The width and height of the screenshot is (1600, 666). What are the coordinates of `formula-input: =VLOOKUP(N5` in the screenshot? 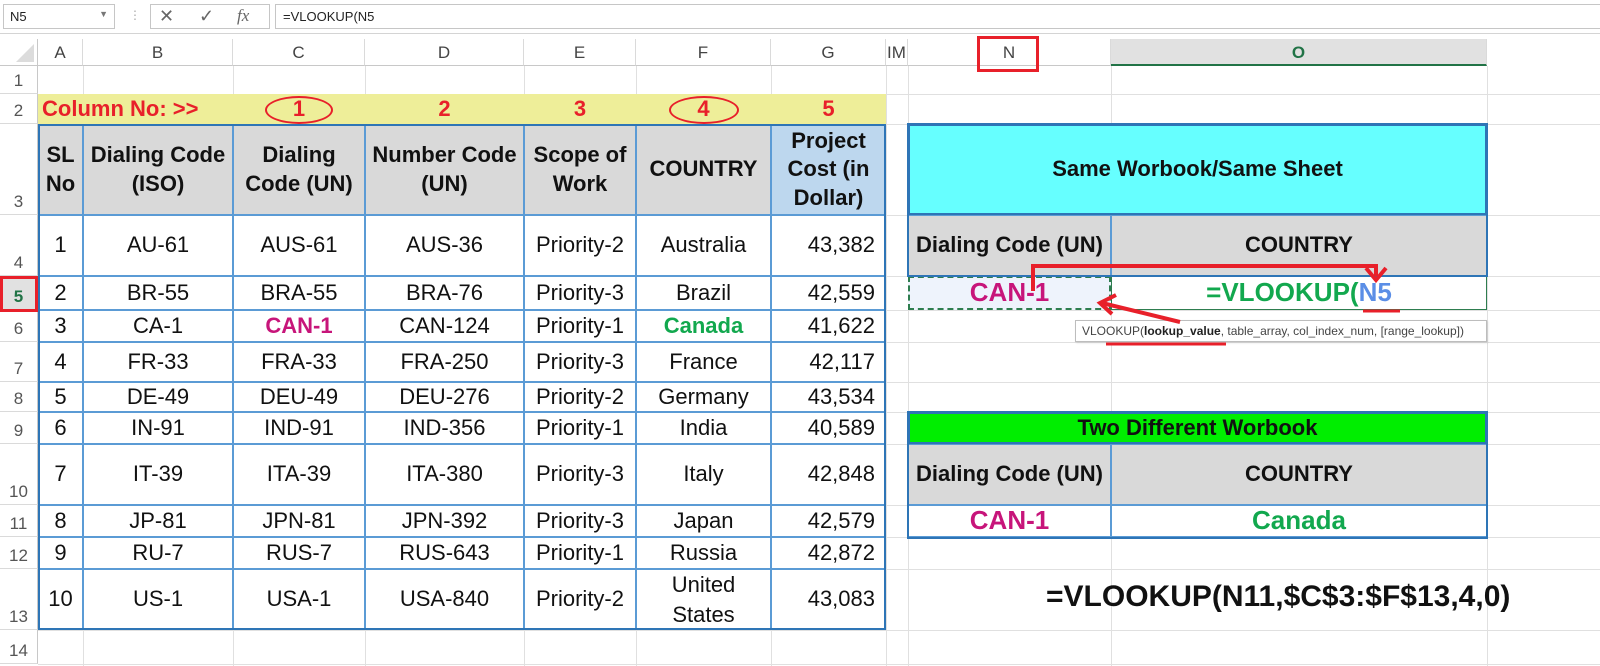 It's located at (937, 16).